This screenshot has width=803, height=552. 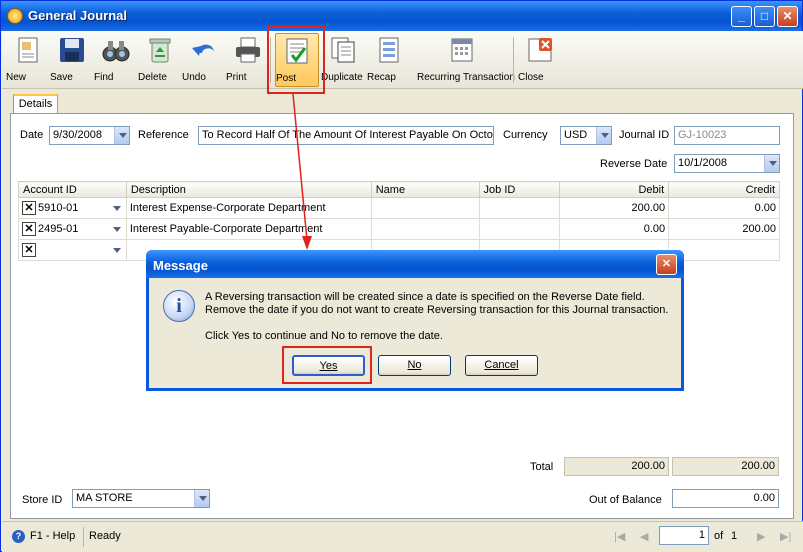 What do you see at coordinates (401, 16) in the screenshot?
I see `title-bar: General Journal _ □ ✕` at bounding box center [401, 16].